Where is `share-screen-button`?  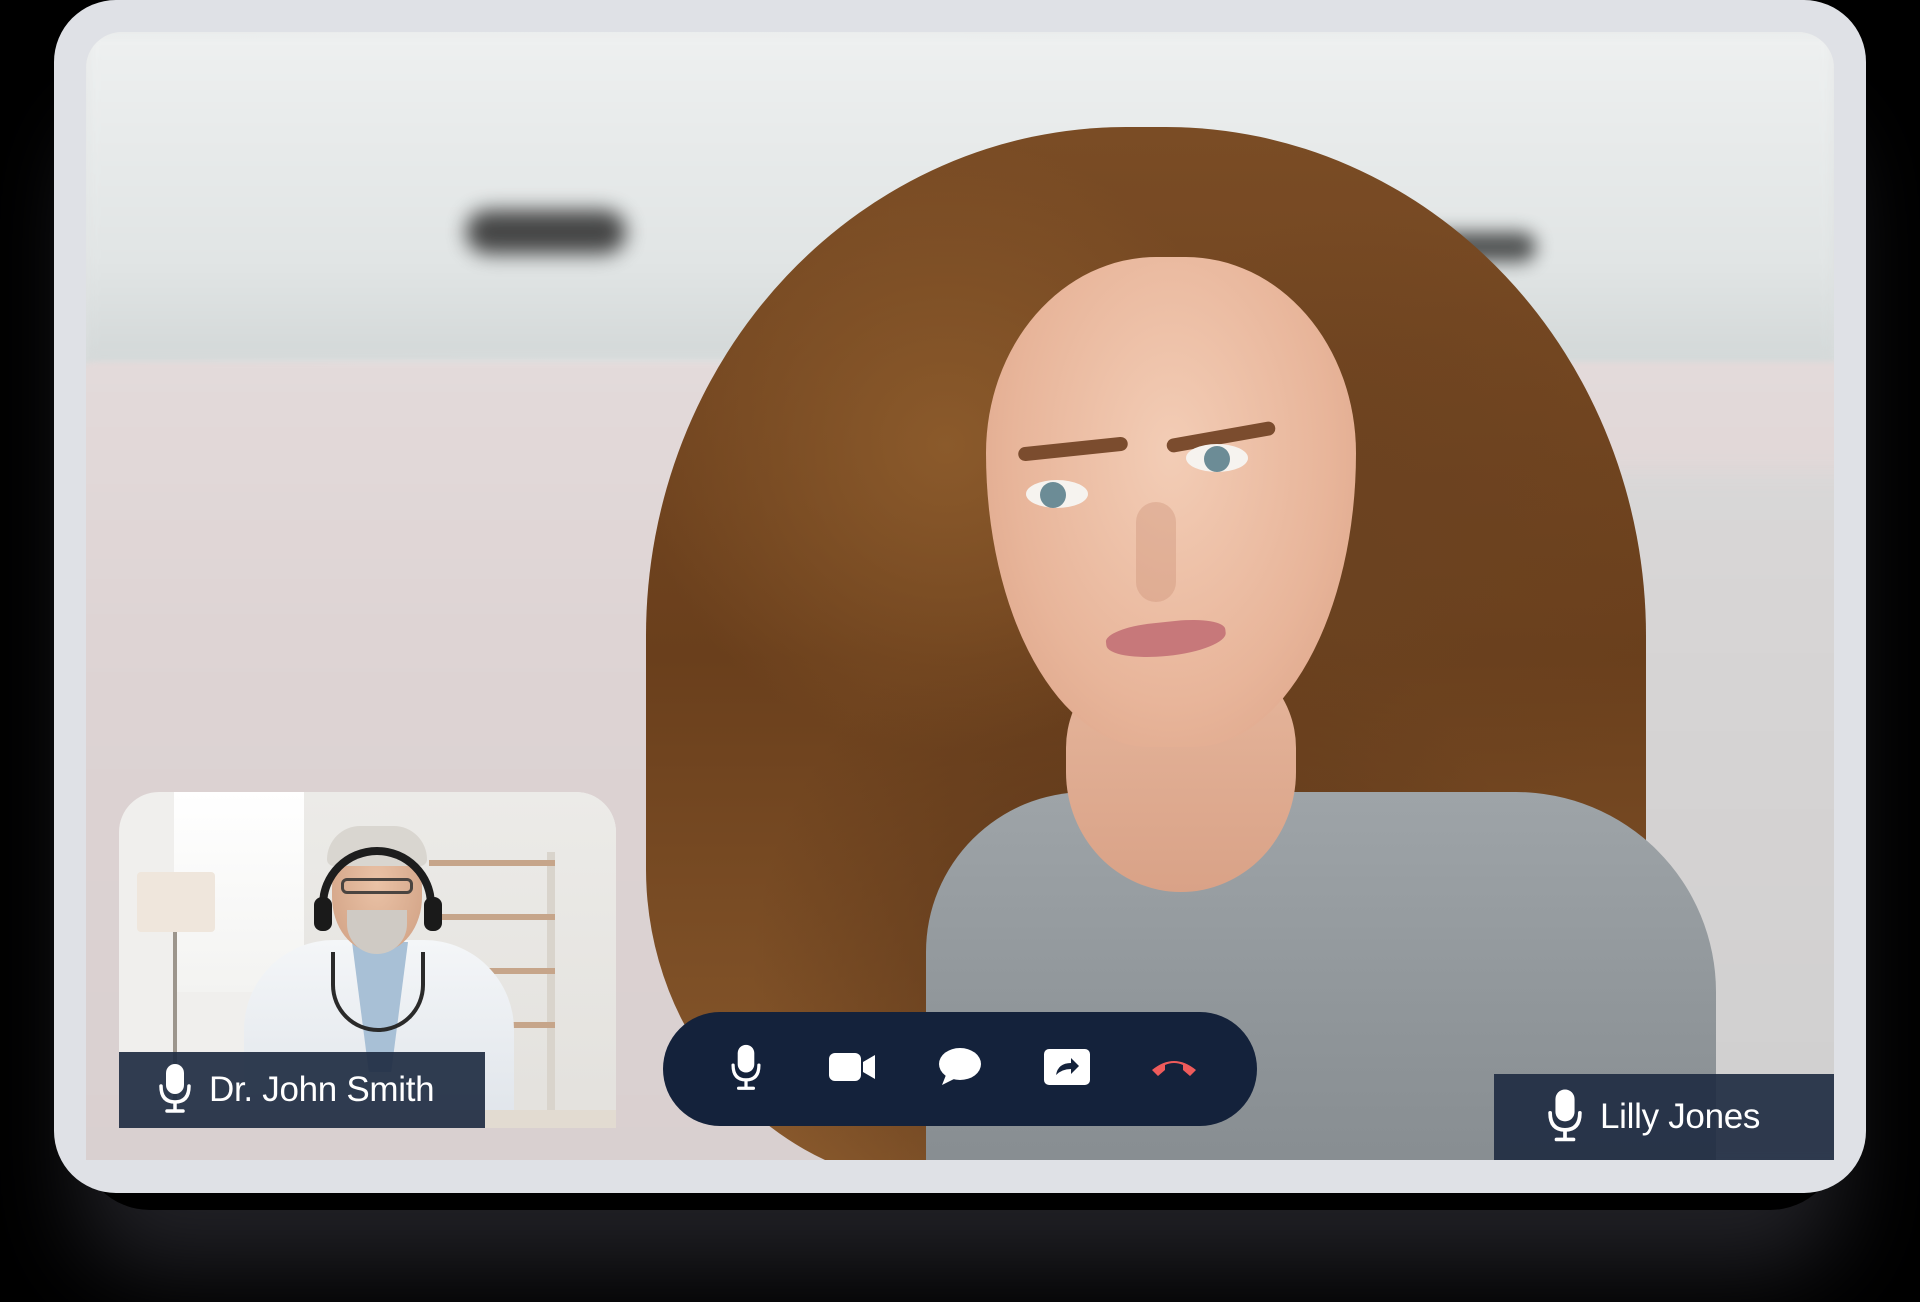
share-screen-button is located at coordinates (1067, 1069).